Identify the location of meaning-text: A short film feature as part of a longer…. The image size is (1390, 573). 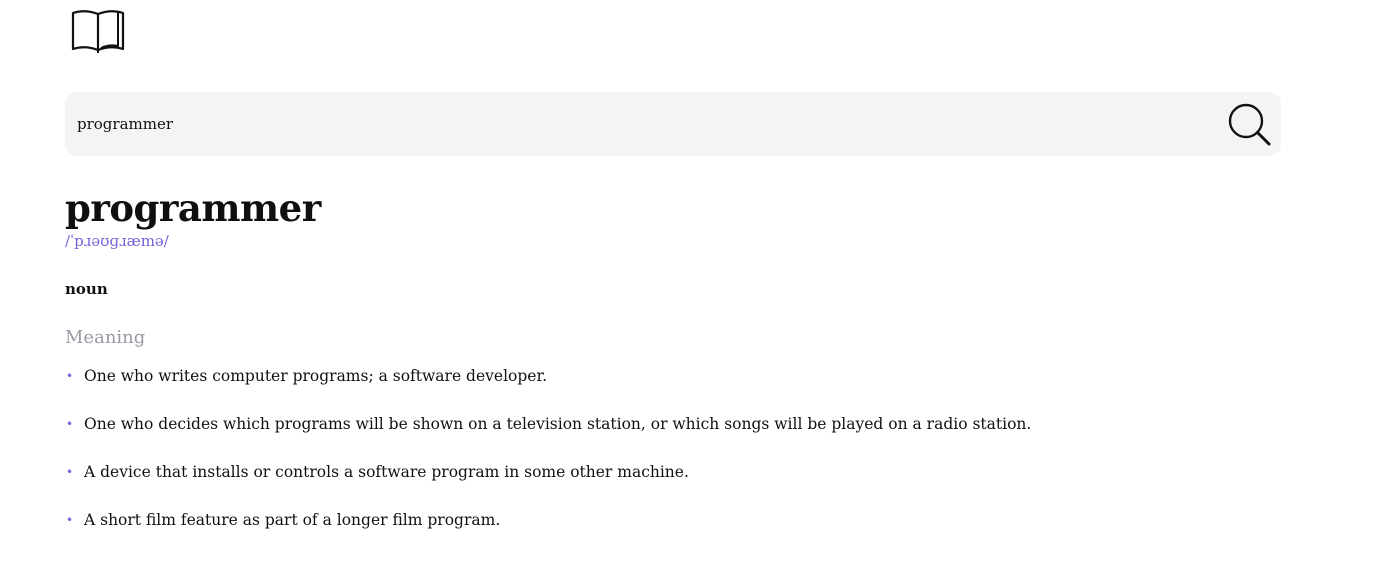
(292, 520).